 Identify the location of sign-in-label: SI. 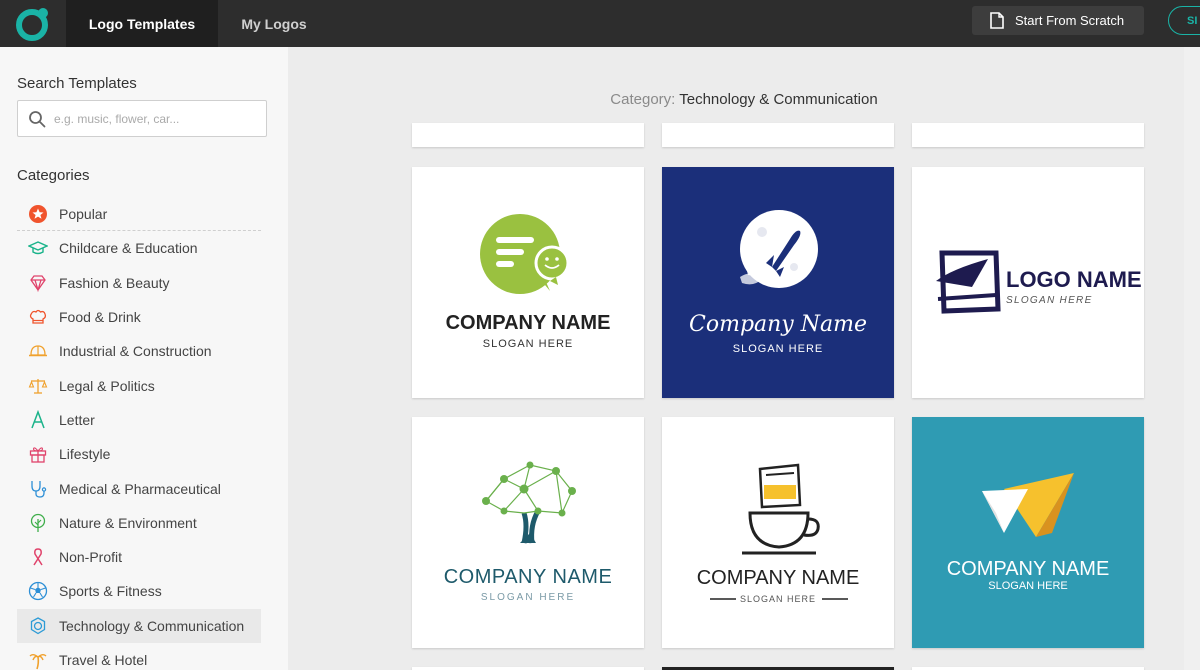
(1192, 20).